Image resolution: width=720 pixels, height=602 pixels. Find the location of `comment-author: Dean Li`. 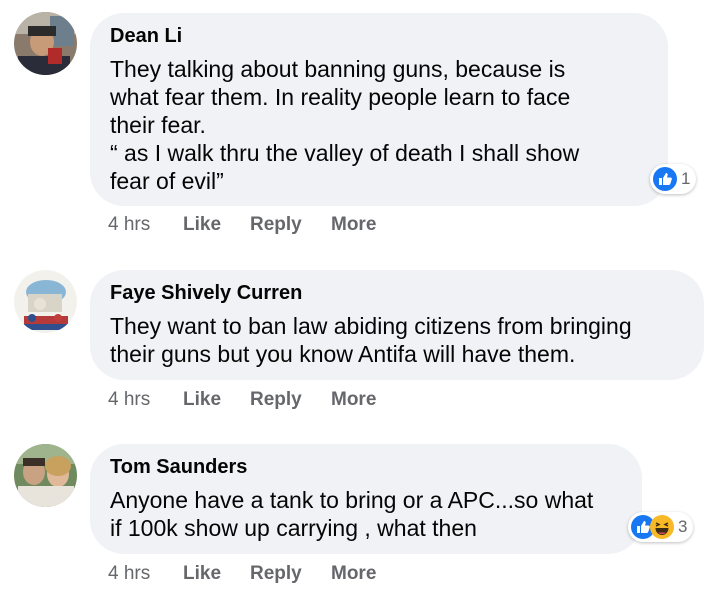

comment-author: Dean Li is located at coordinates (146, 36).